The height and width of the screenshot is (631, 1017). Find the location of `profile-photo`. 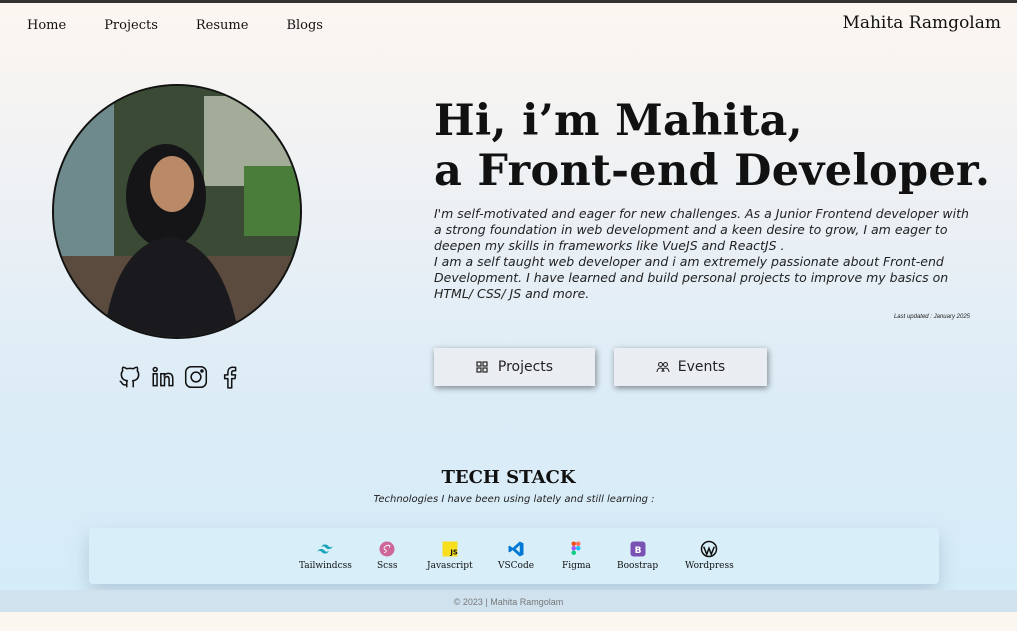

profile-photo is located at coordinates (177, 211).